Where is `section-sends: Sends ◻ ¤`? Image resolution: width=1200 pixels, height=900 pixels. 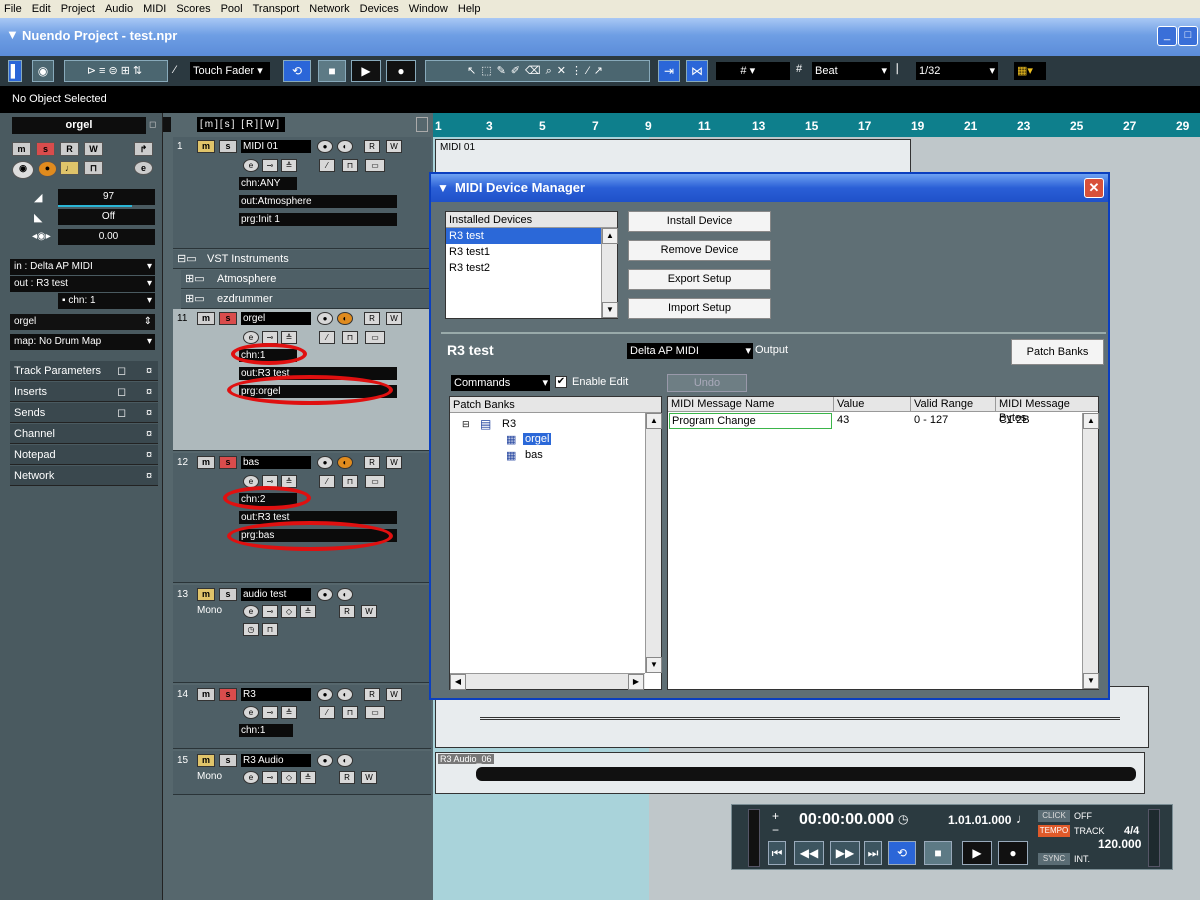
section-sends: Sends ◻ ¤ is located at coordinates (84, 413).